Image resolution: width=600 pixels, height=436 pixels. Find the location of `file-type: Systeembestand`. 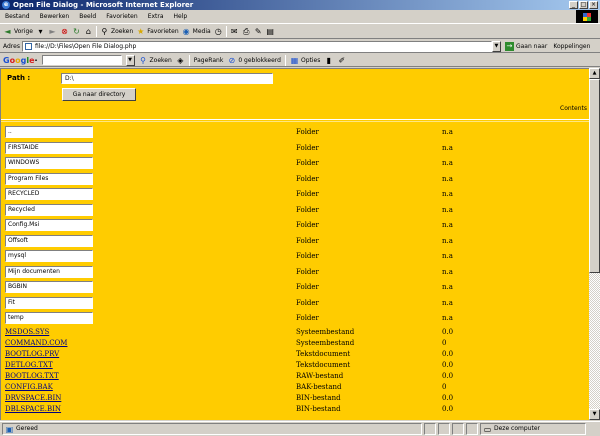

file-type: Systeembestand is located at coordinates (325, 342).